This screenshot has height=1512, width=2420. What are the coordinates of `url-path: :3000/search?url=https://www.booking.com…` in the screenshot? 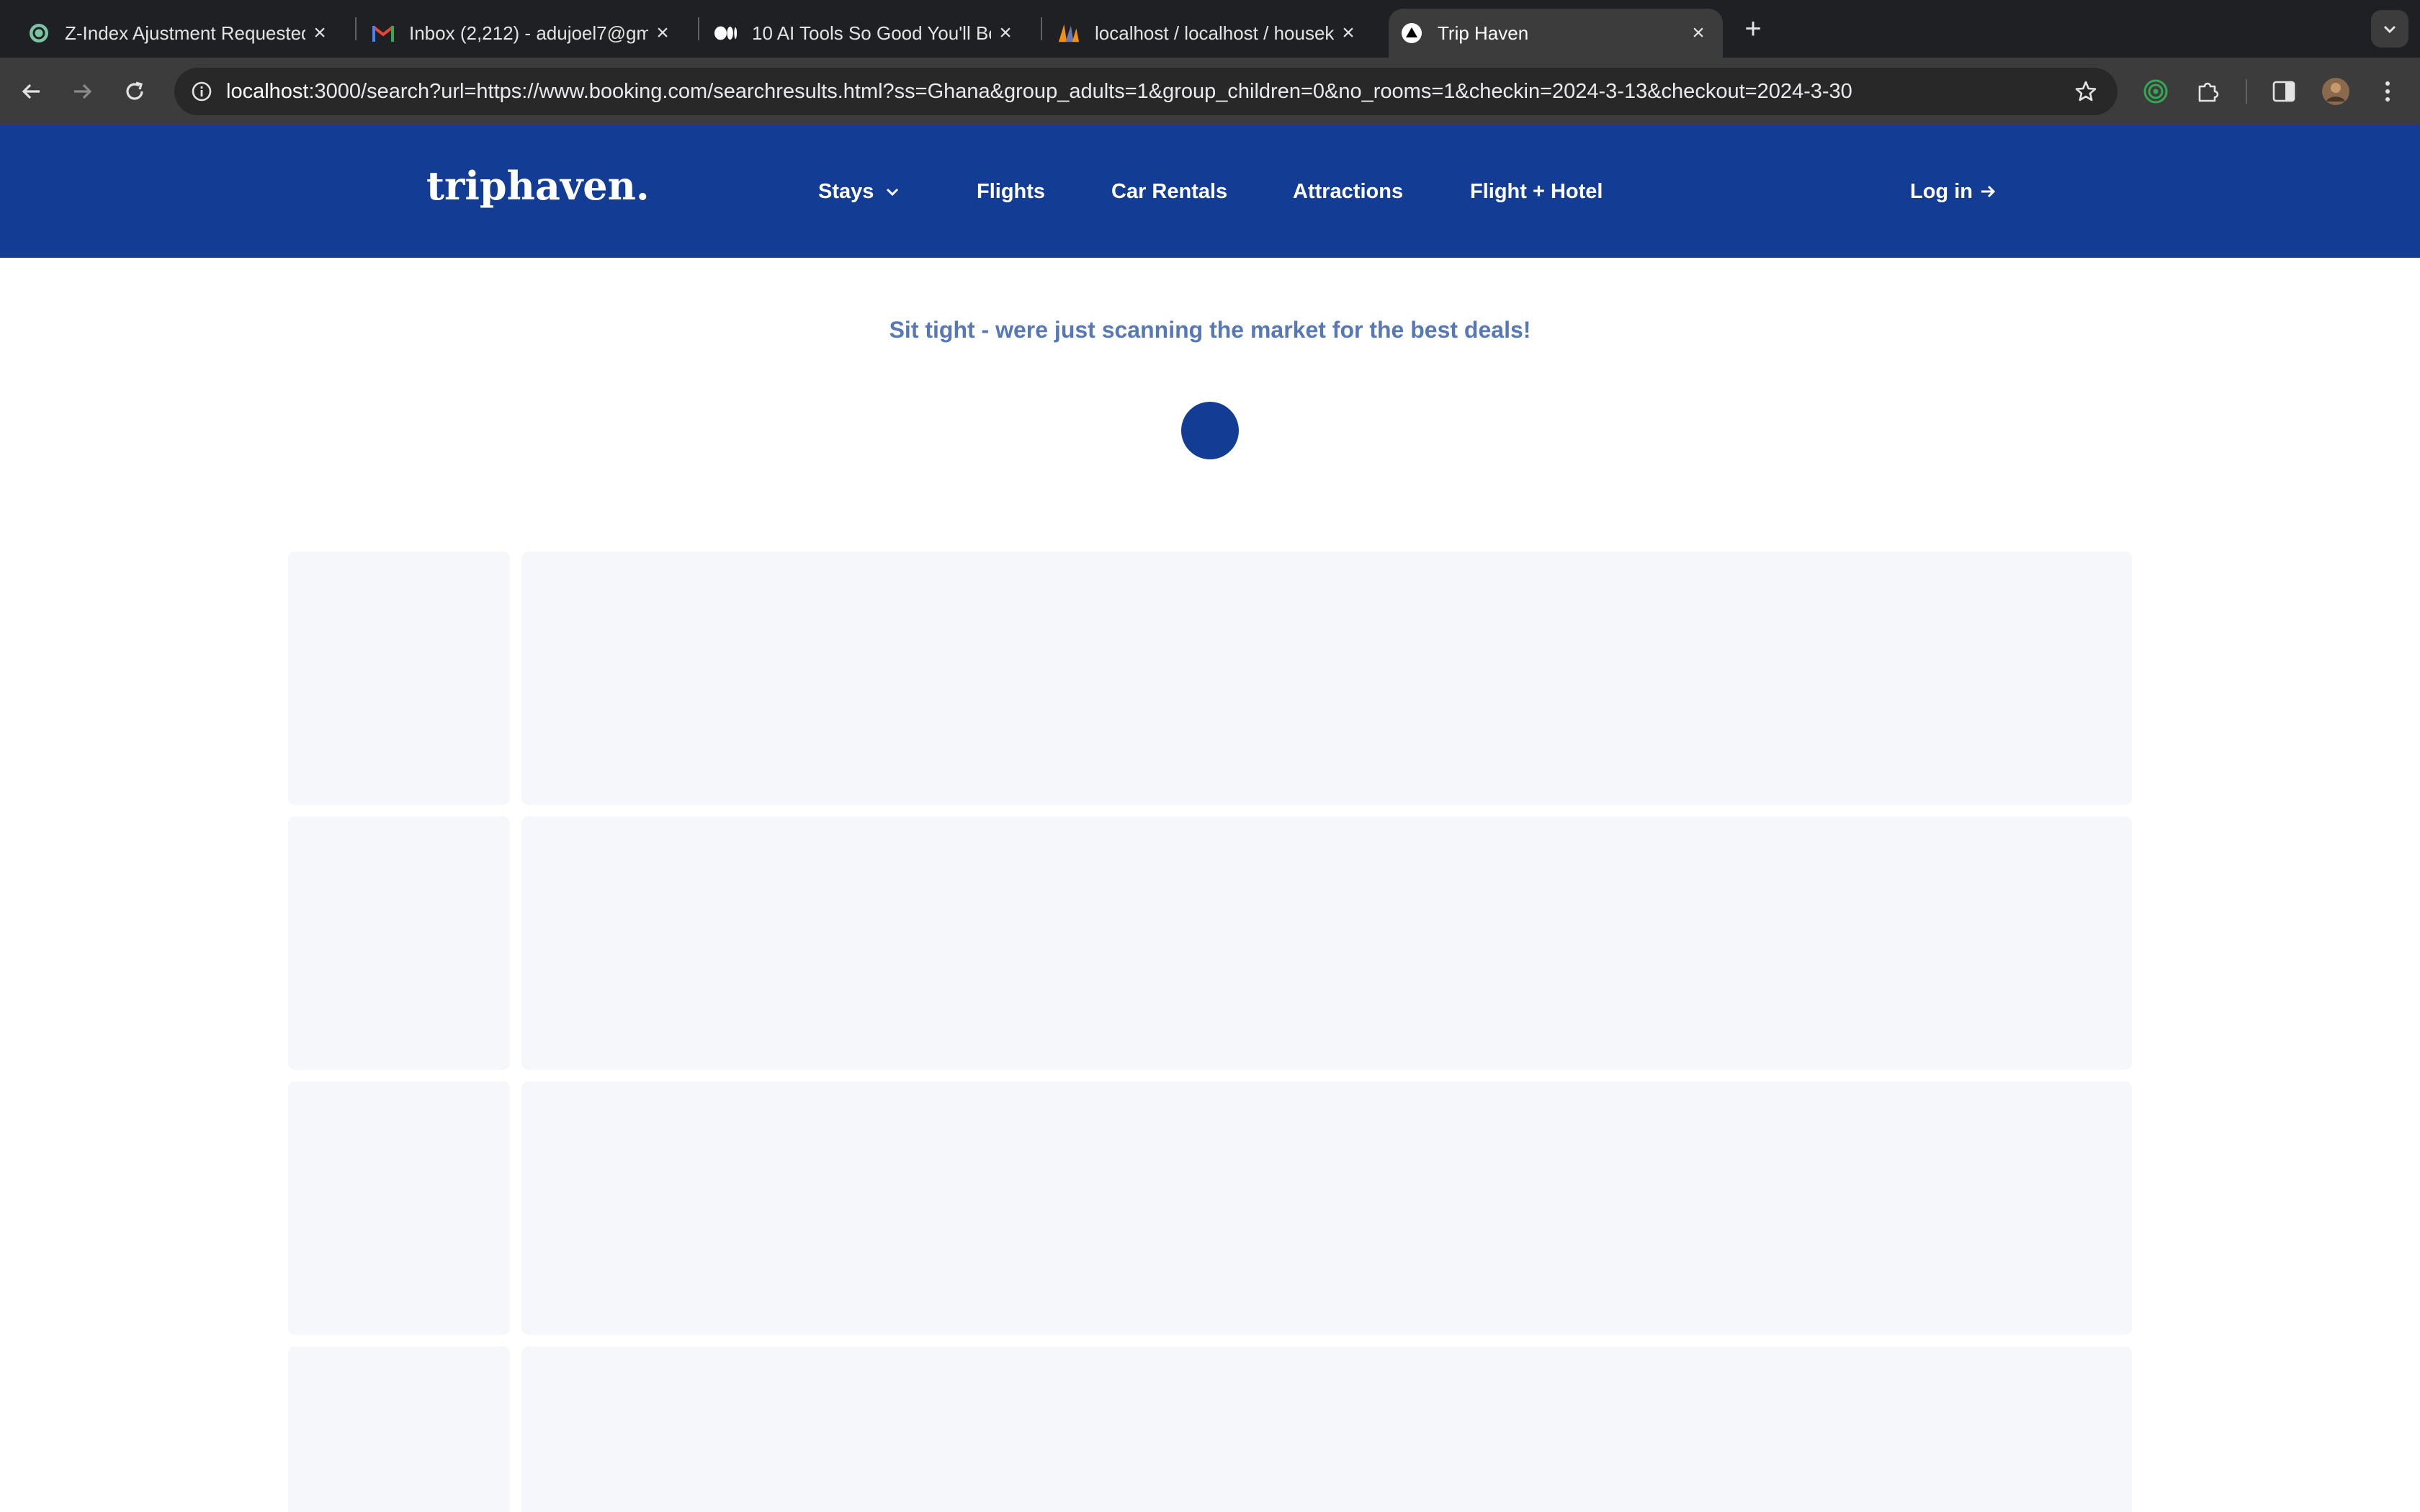 It's located at (1080, 91).